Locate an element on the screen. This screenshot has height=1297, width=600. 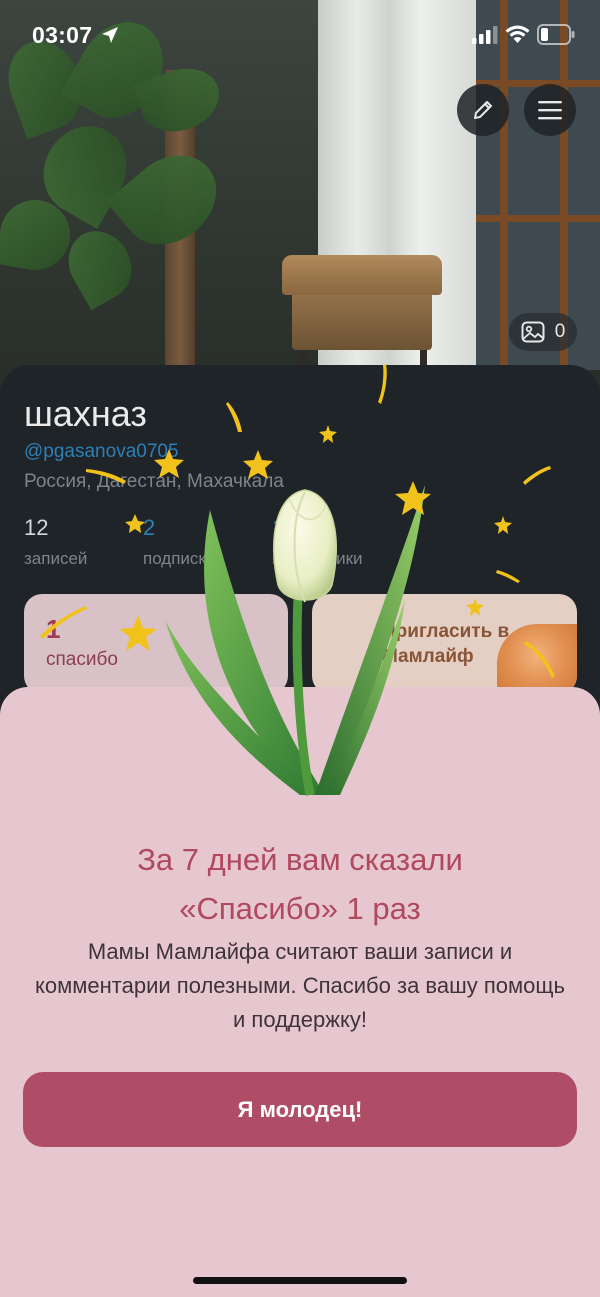
stat-posts-label: записей is located at coordinates (56, 558).